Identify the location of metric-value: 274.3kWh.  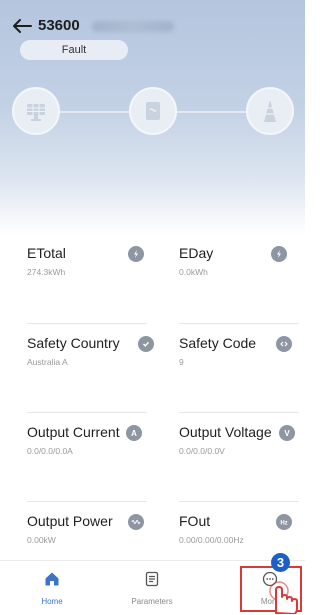
(46, 272).